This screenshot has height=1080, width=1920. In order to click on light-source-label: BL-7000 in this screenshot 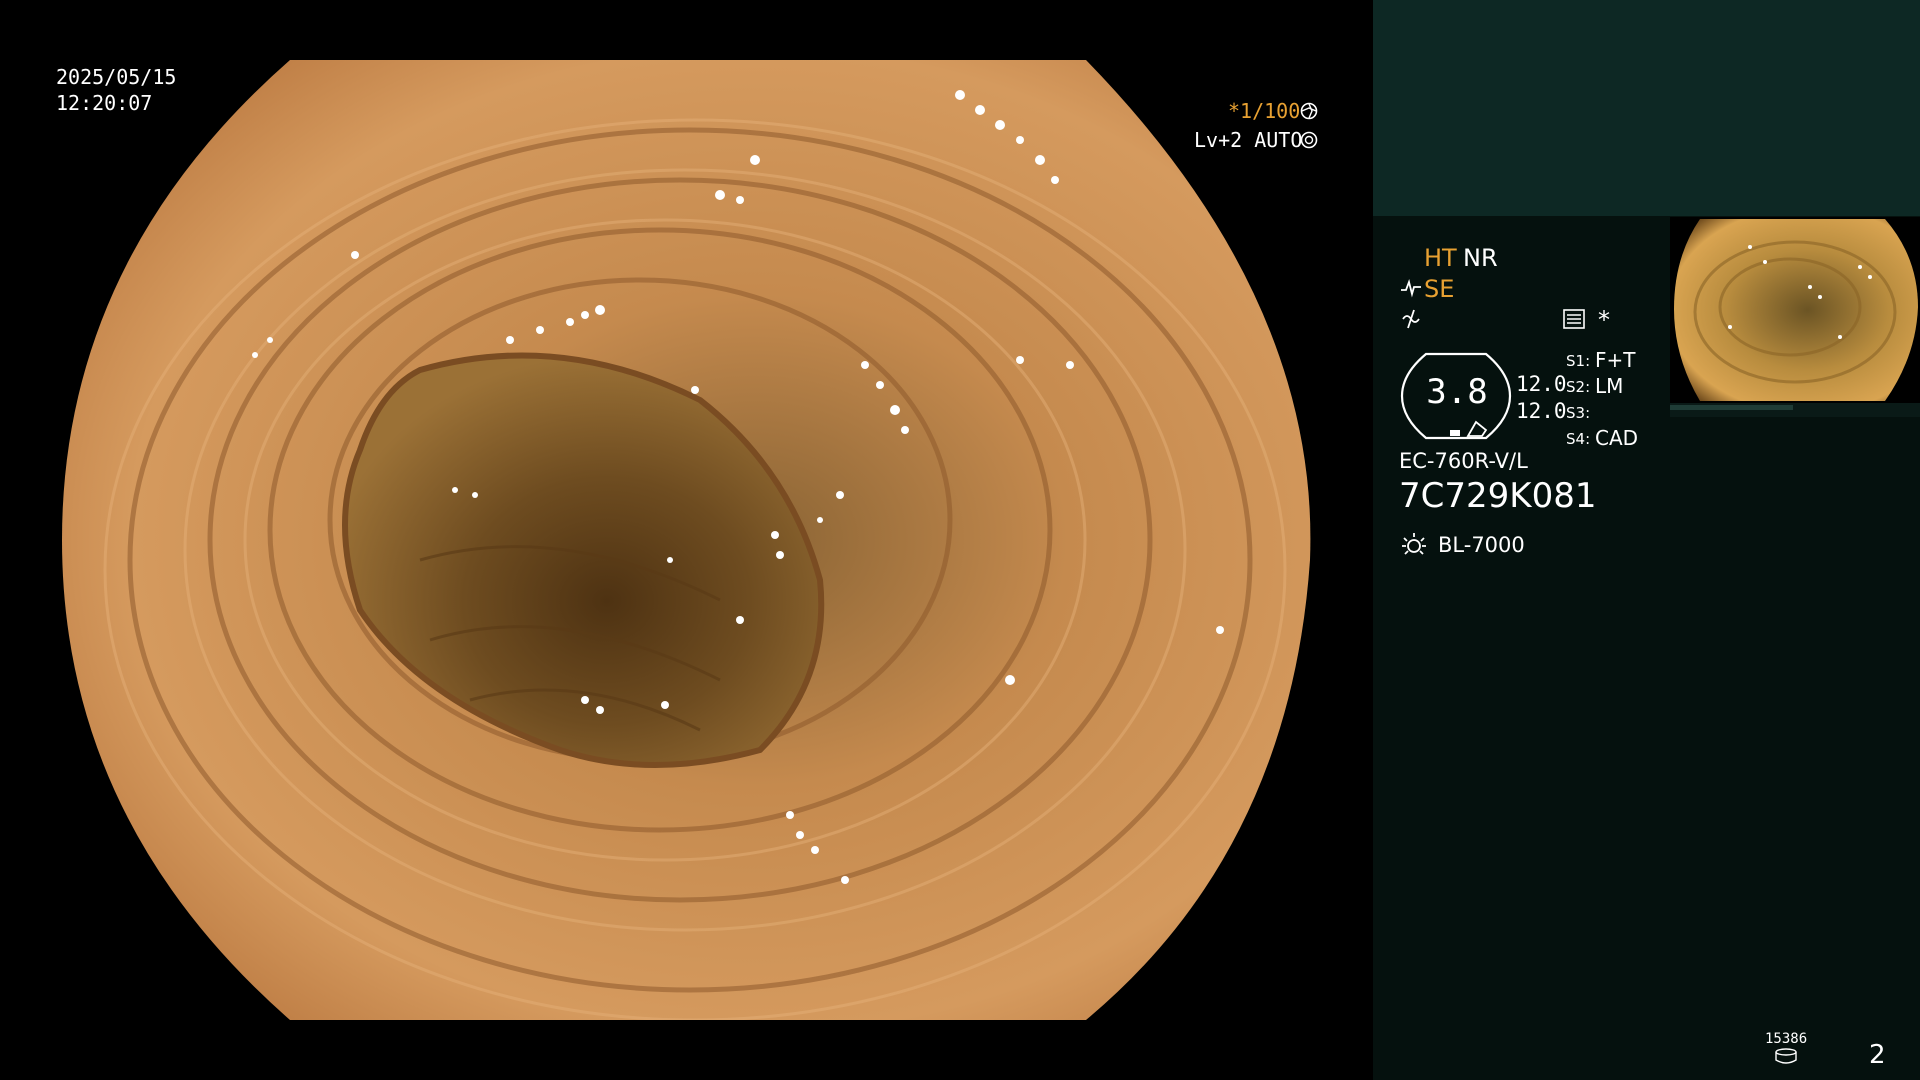, I will do `click(1481, 545)`.